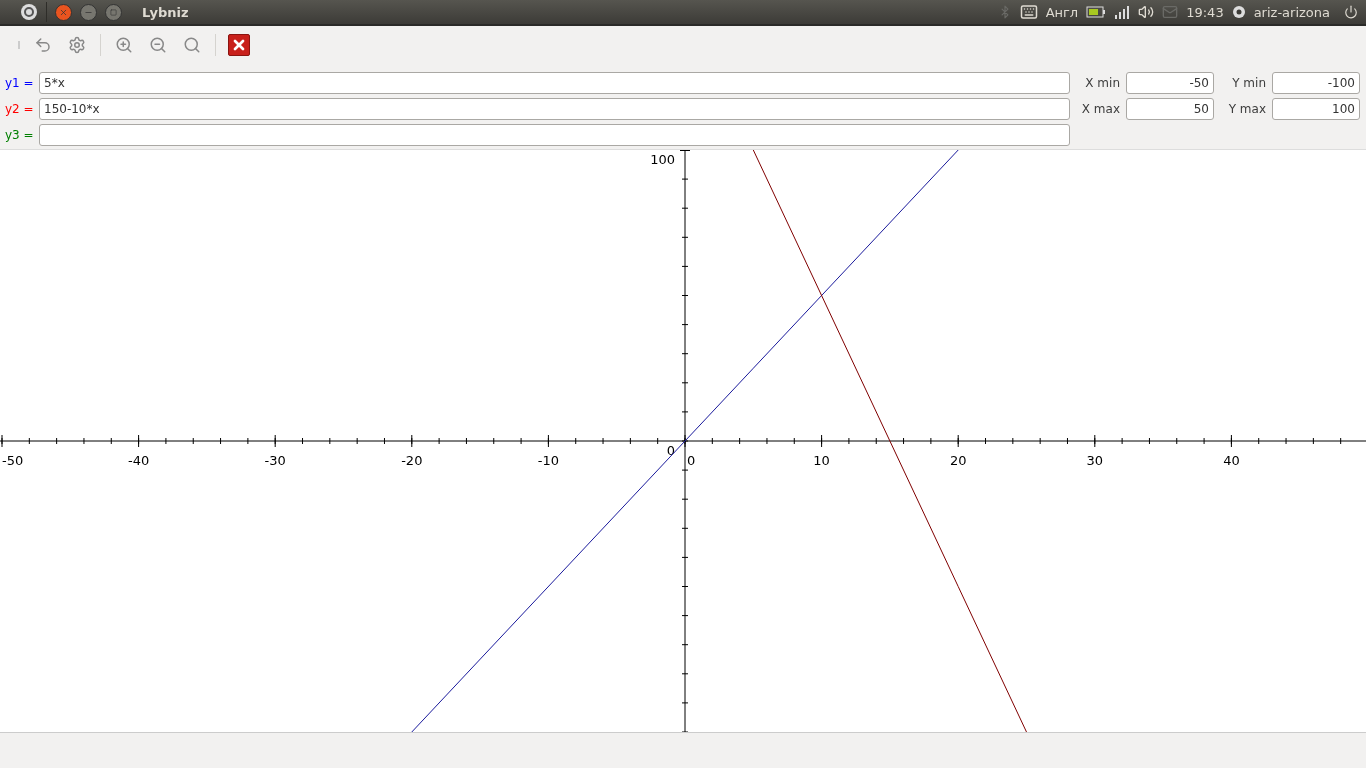 This screenshot has width=1366, height=768. What do you see at coordinates (670, 450) in the screenshot?
I see `y-tick-label: 0` at bounding box center [670, 450].